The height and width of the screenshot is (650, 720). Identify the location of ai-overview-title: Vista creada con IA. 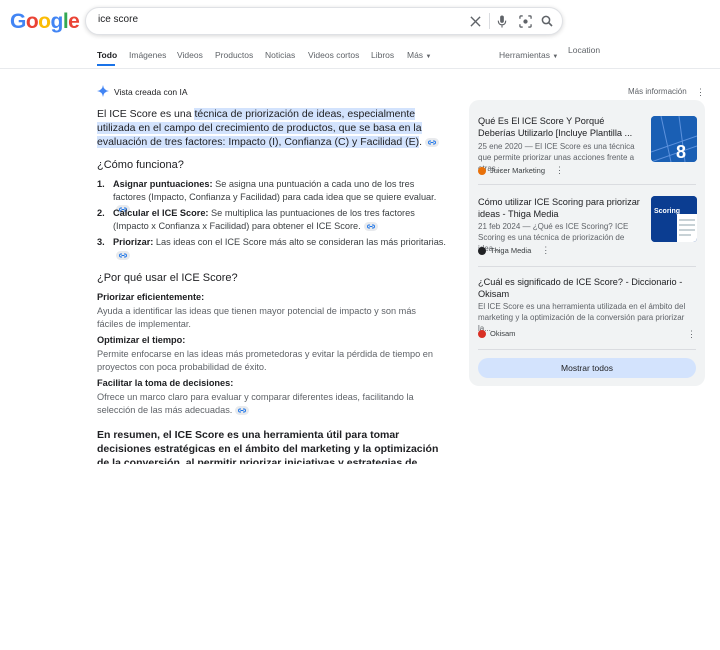
(151, 92).